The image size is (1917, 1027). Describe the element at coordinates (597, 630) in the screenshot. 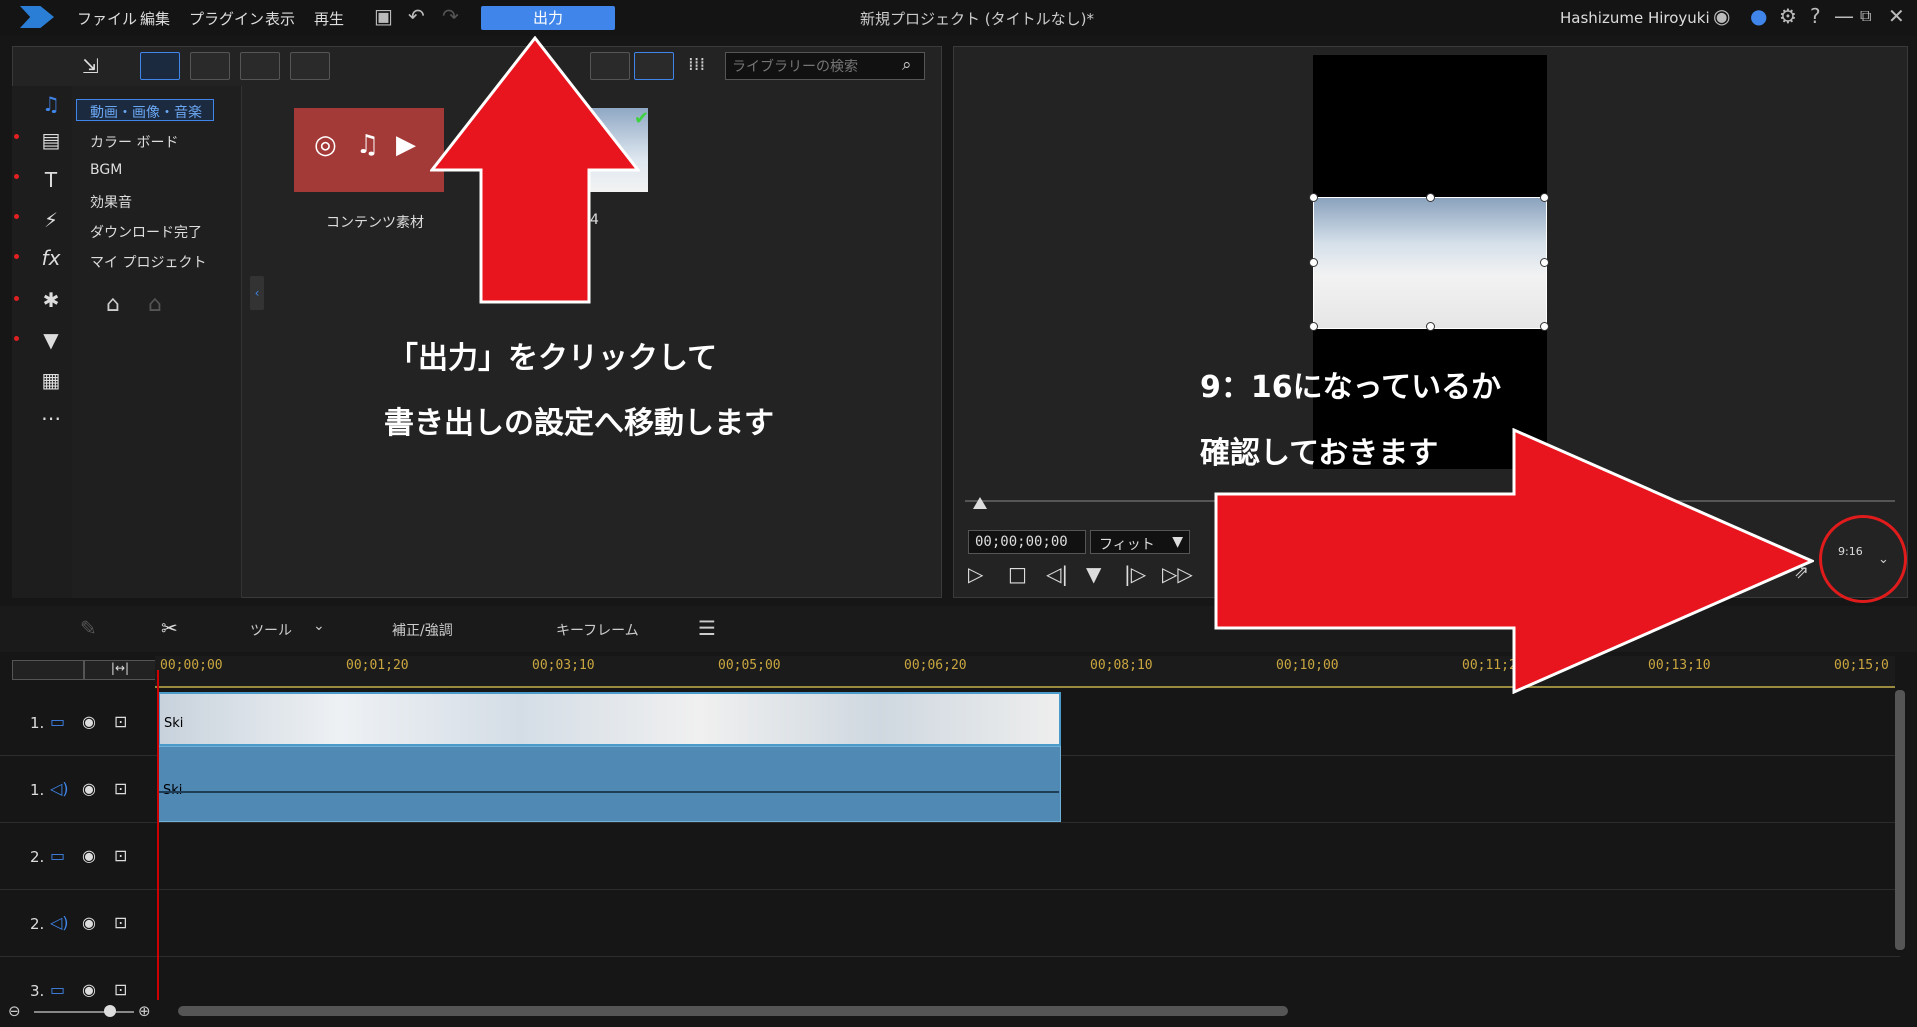

I see `keyframe-button: キーフレーム` at that location.